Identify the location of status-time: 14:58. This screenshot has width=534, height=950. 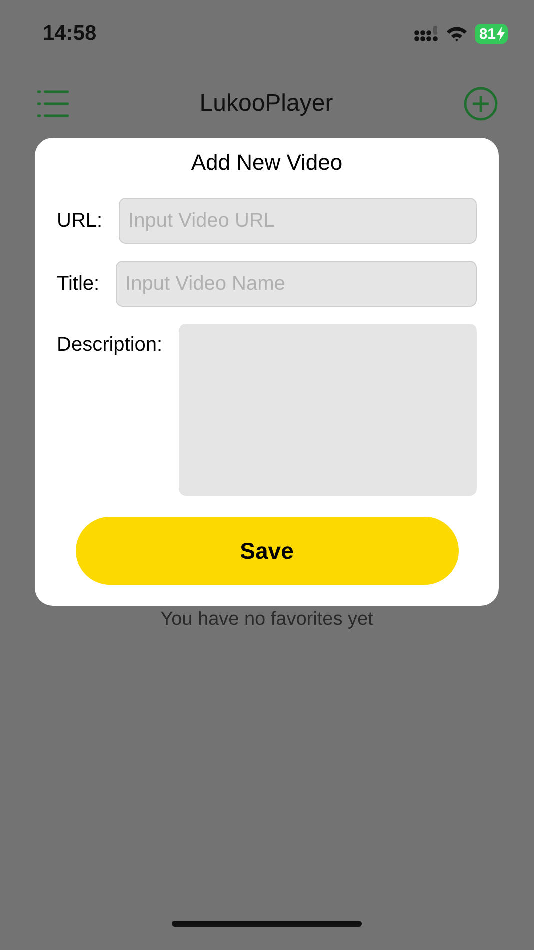
(70, 34).